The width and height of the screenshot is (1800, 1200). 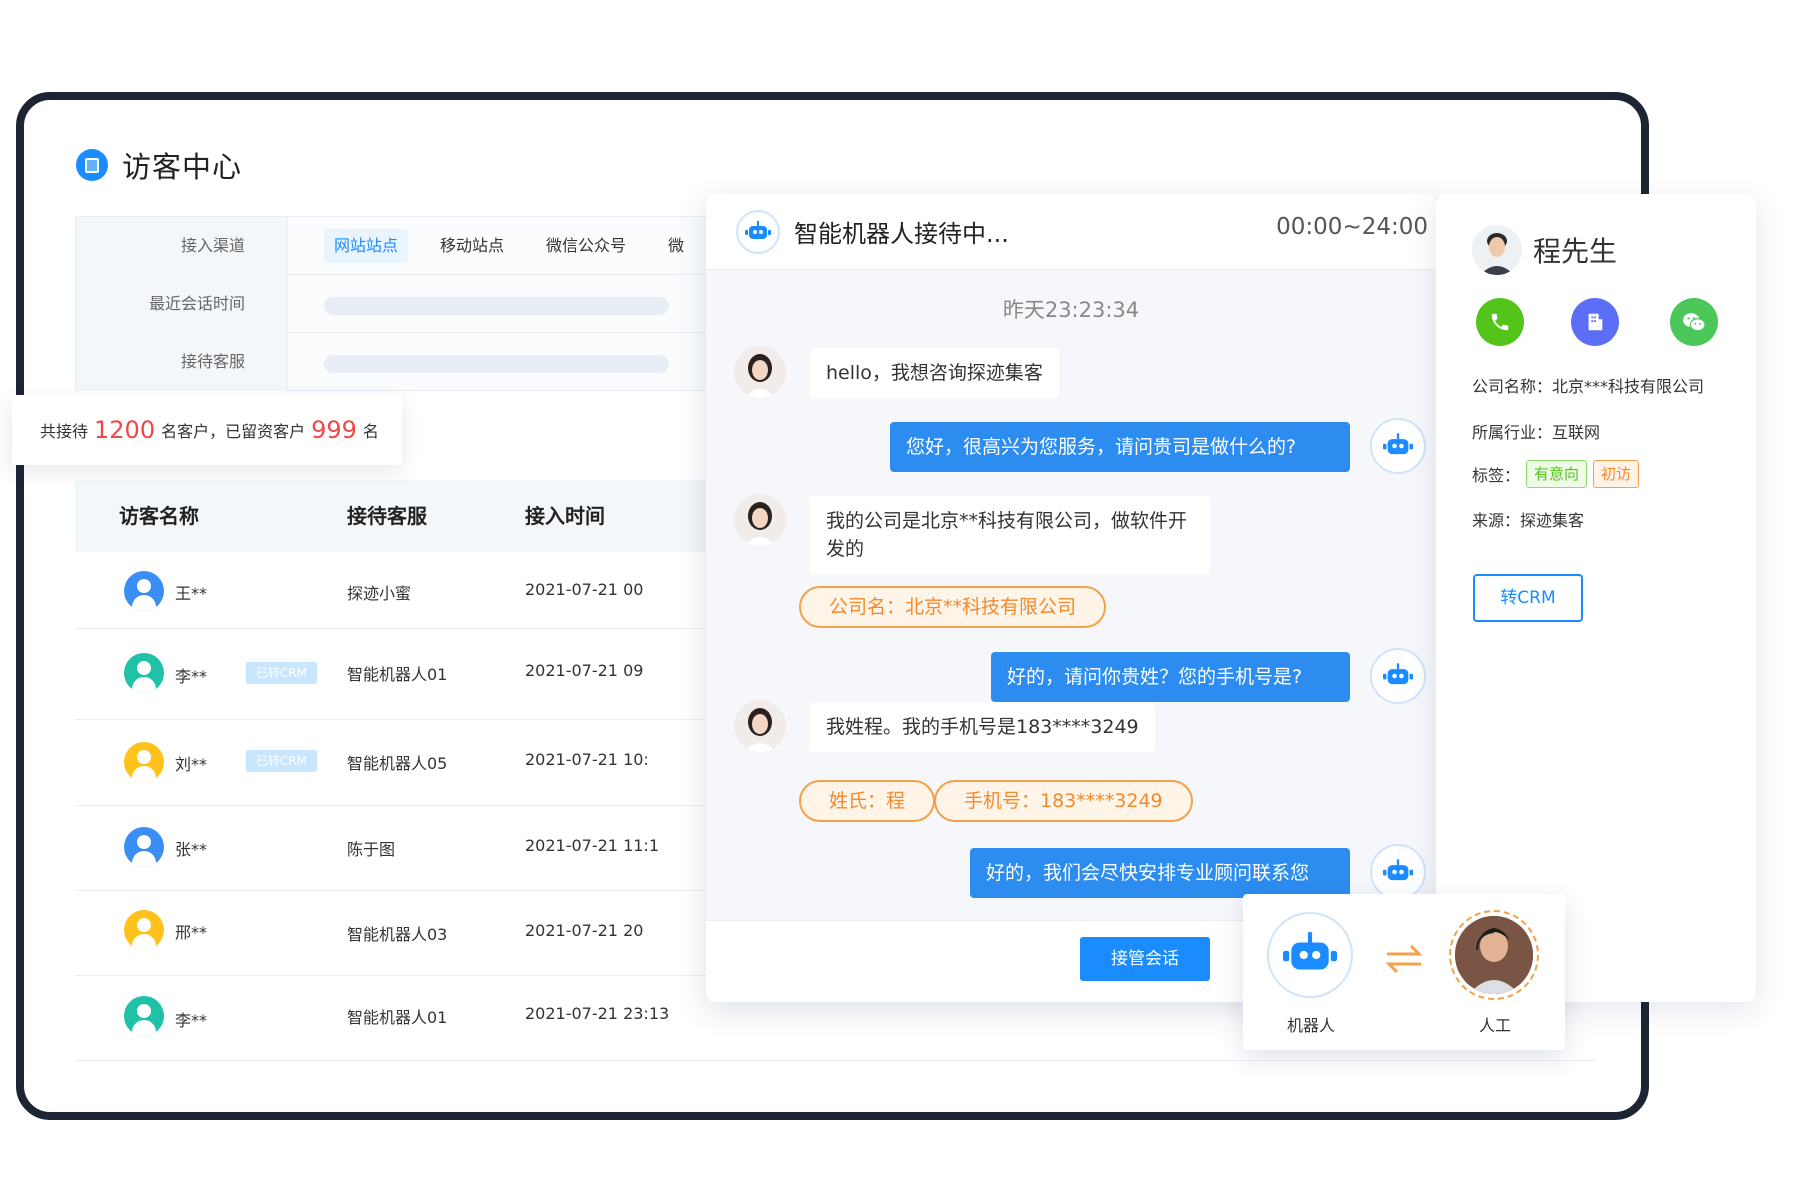 What do you see at coordinates (379, 593) in the screenshot?
I see `visitor-agent: 探迹小蜜` at bounding box center [379, 593].